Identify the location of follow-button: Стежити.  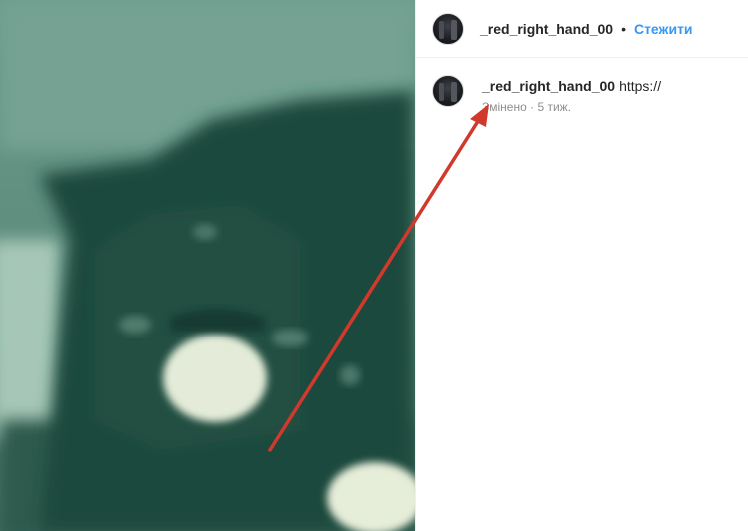
(663, 29).